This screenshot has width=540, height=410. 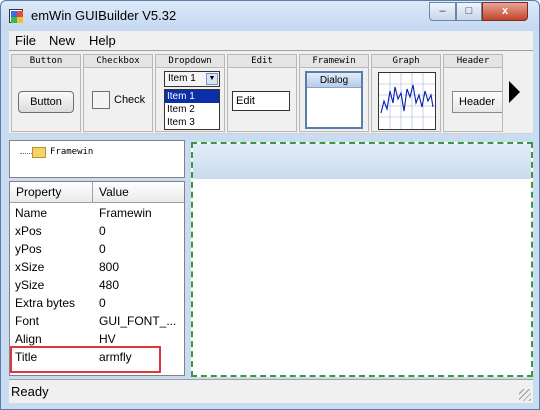 I want to click on maximize-button: □, so click(x=469, y=11).